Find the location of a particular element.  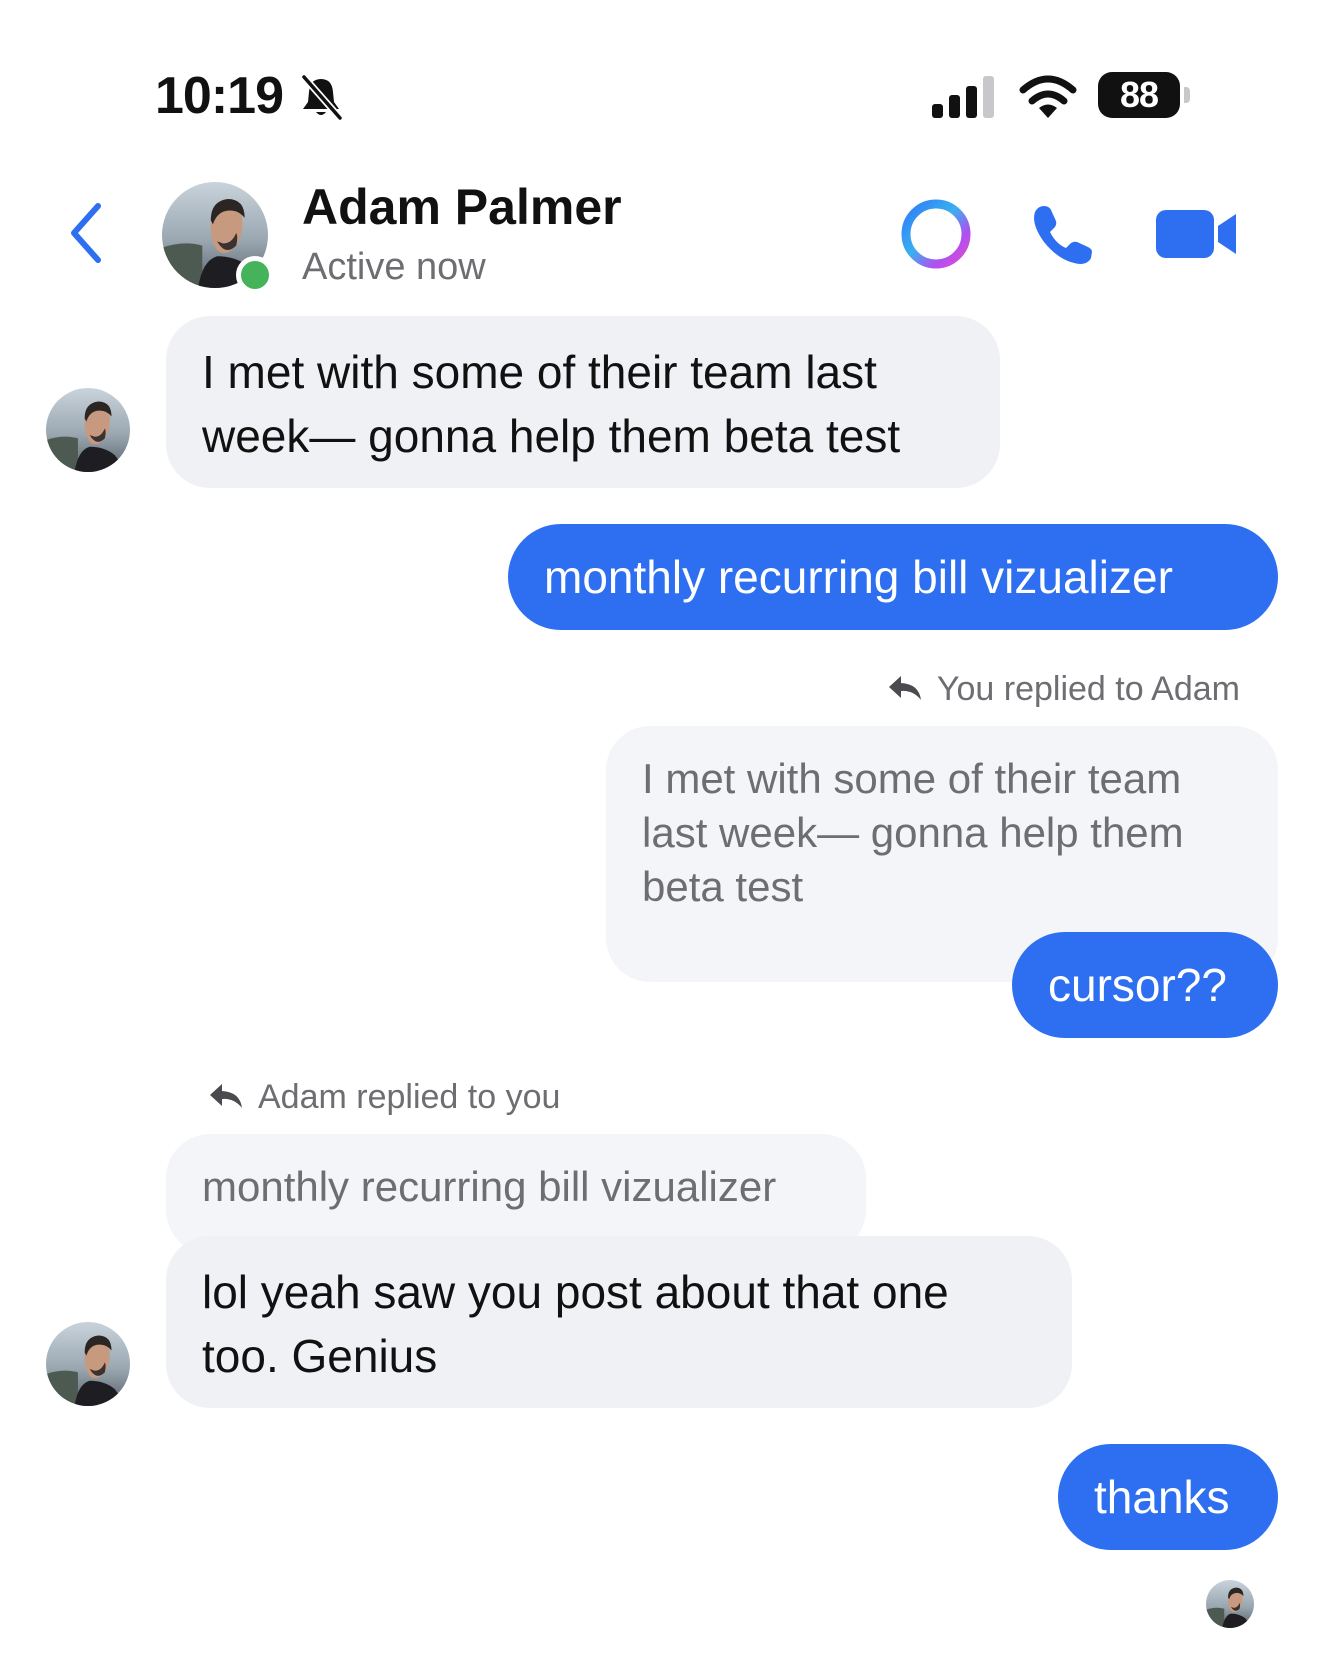

online-indicator is located at coordinates (255, 275).